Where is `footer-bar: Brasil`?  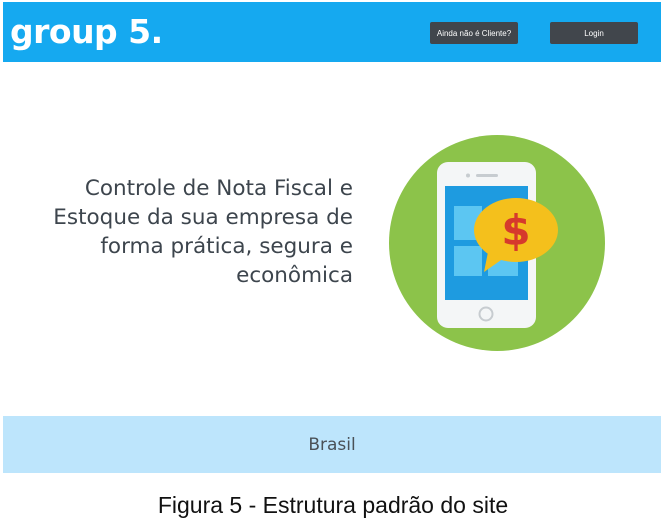 footer-bar: Brasil is located at coordinates (332, 444).